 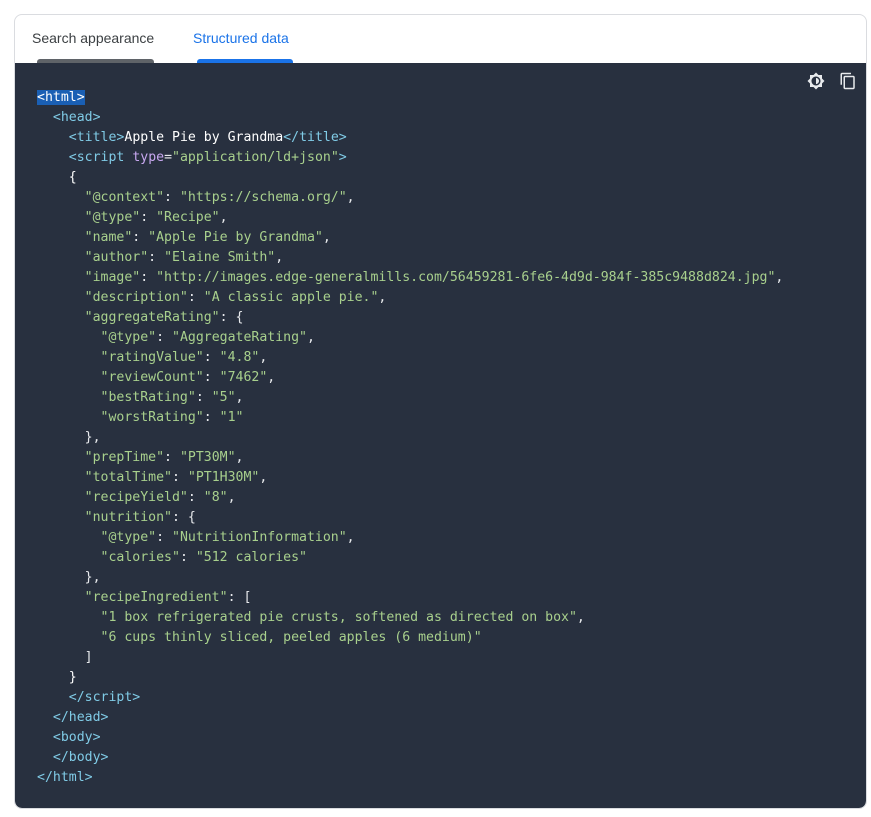 I want to click on code-line: "aggregateRating": {, so click(x=164, y=317).